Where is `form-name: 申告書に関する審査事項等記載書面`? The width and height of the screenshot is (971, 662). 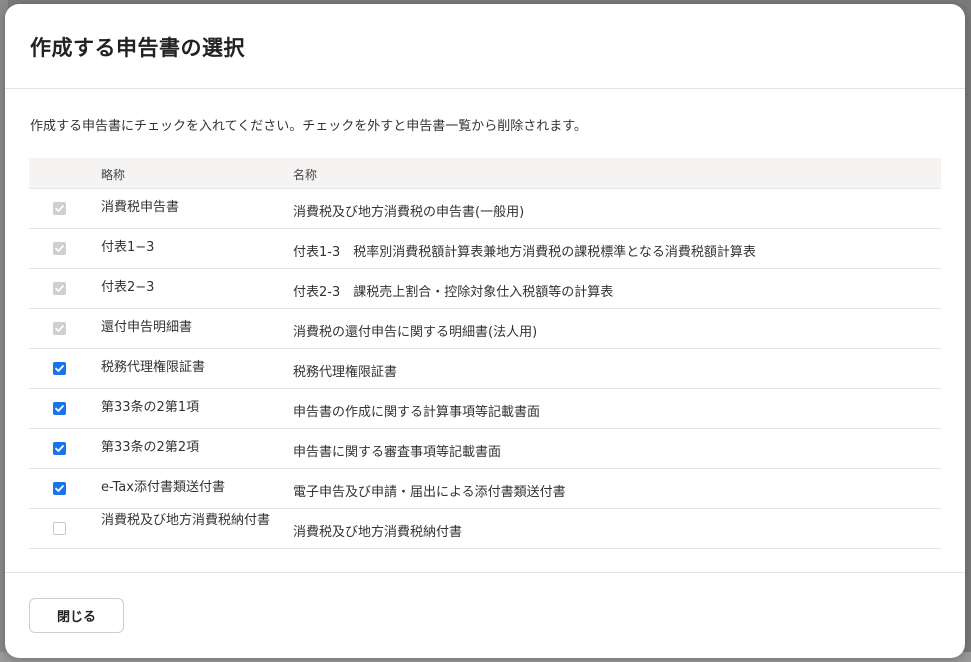 form-name: 申告書に関する審査事項等記載書面 is located at coordinates (397, 452).